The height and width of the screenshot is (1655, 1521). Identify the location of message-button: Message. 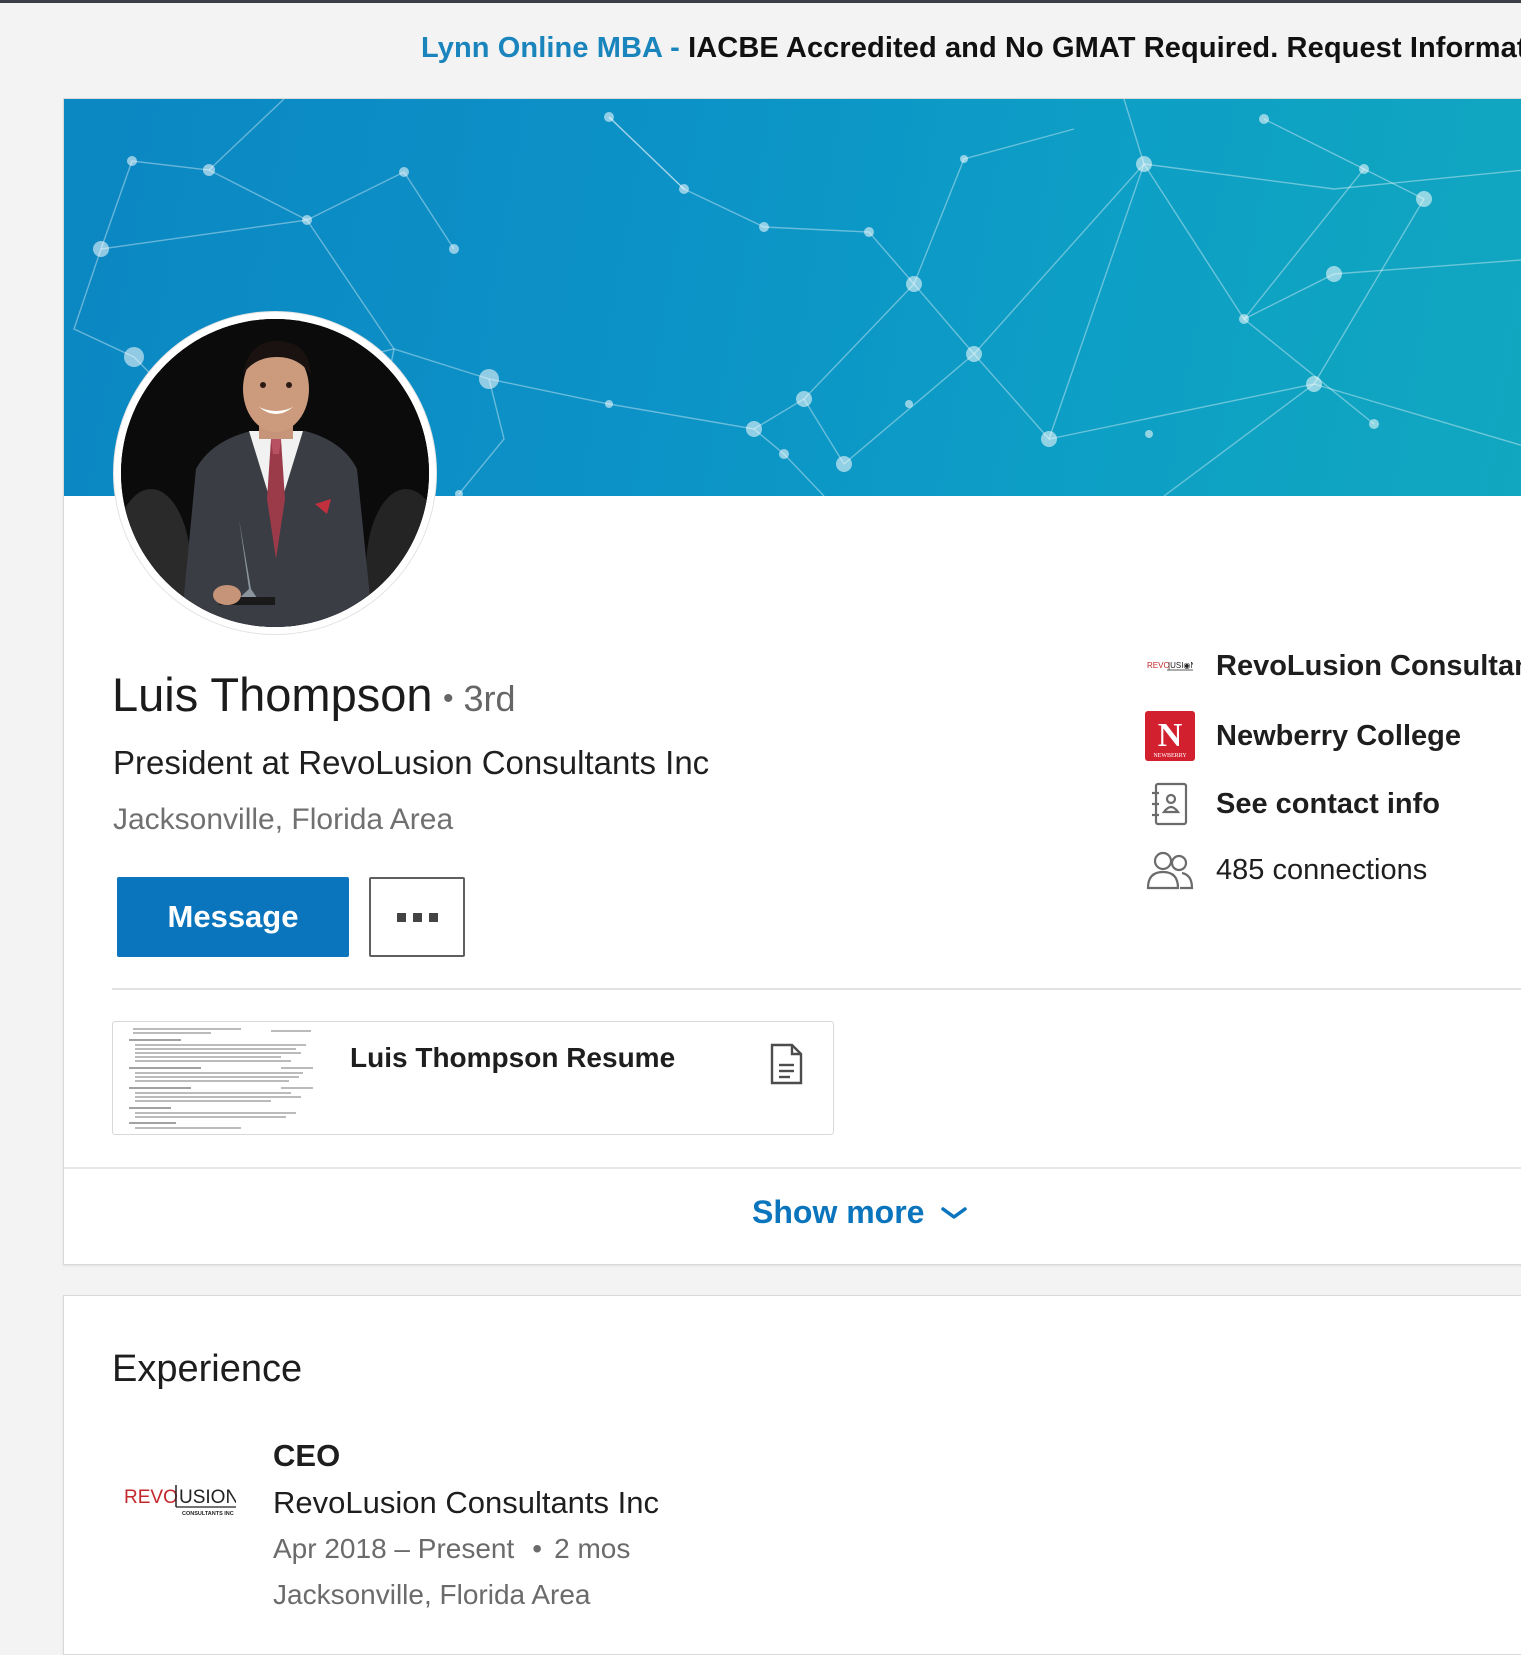
(233, 917).